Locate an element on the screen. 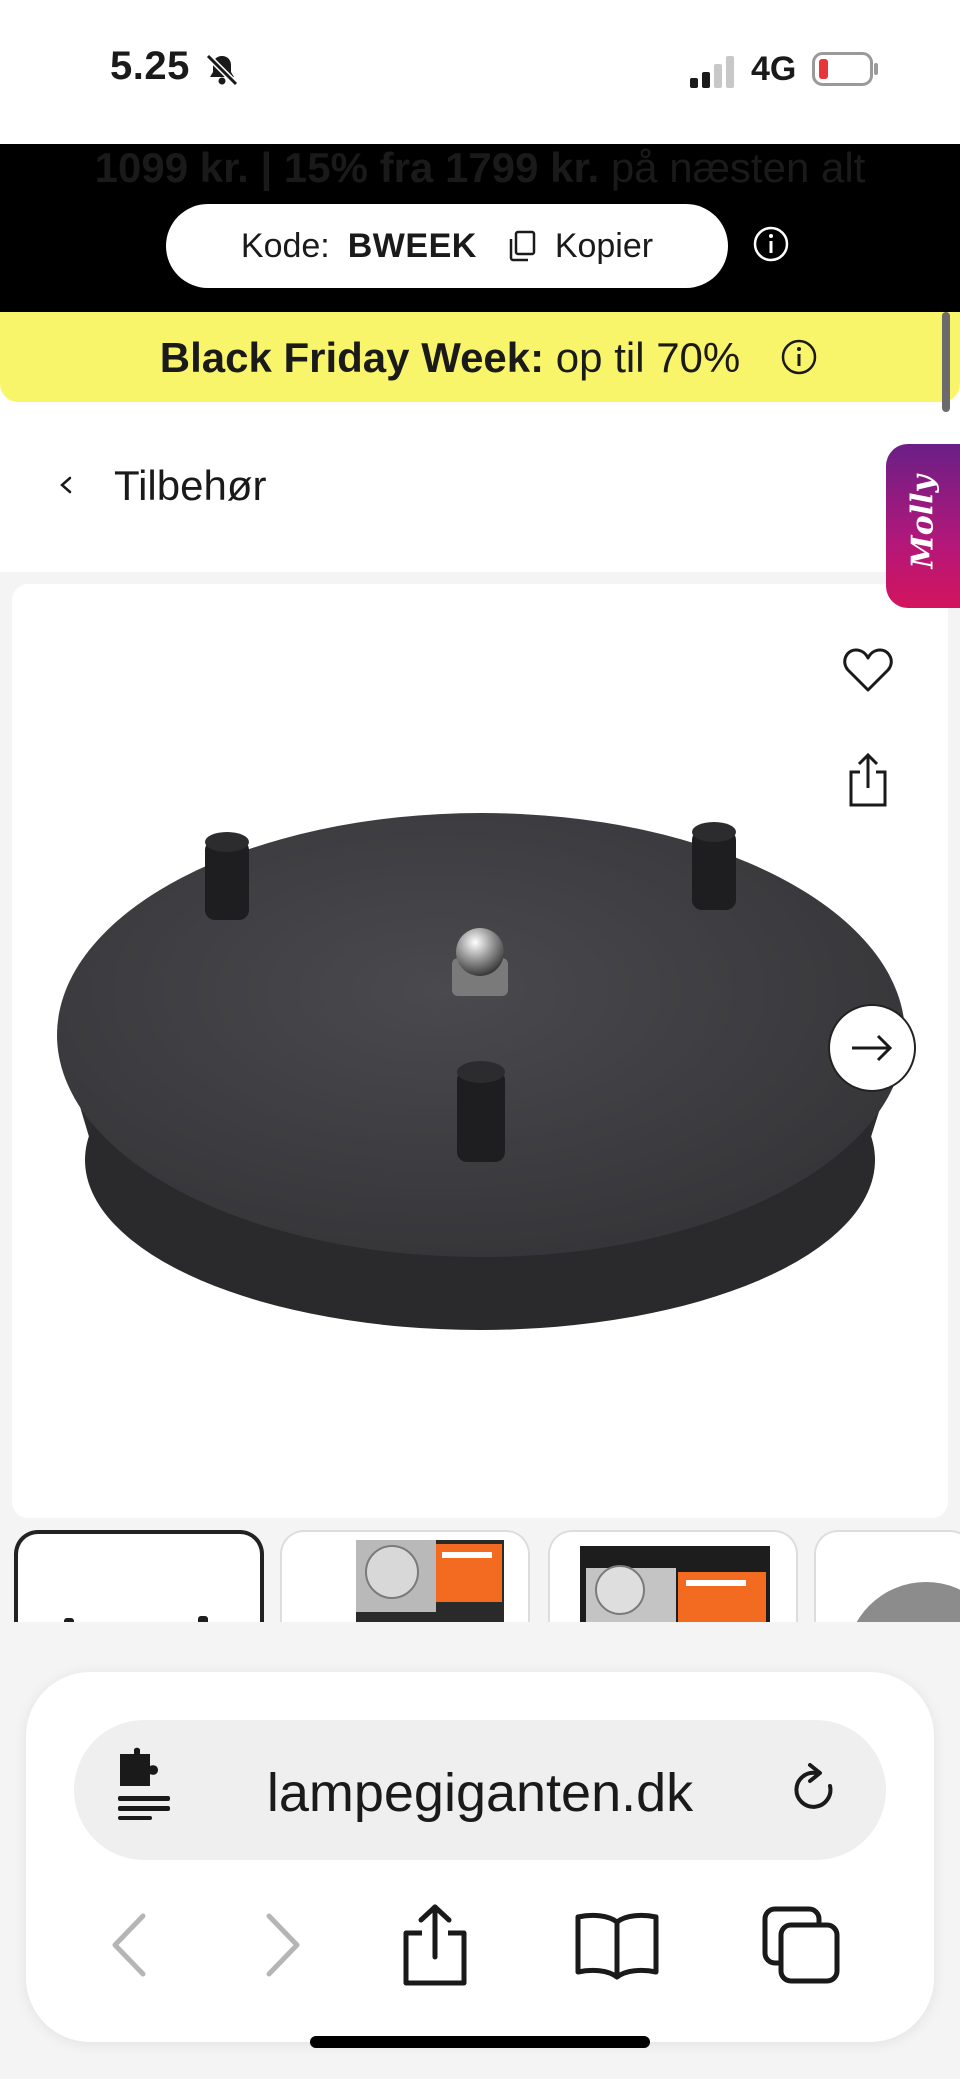 Image resolution: width=960 pixels, height=2079 pixels. page-settings-icon is located at coordinates (144, 1783).